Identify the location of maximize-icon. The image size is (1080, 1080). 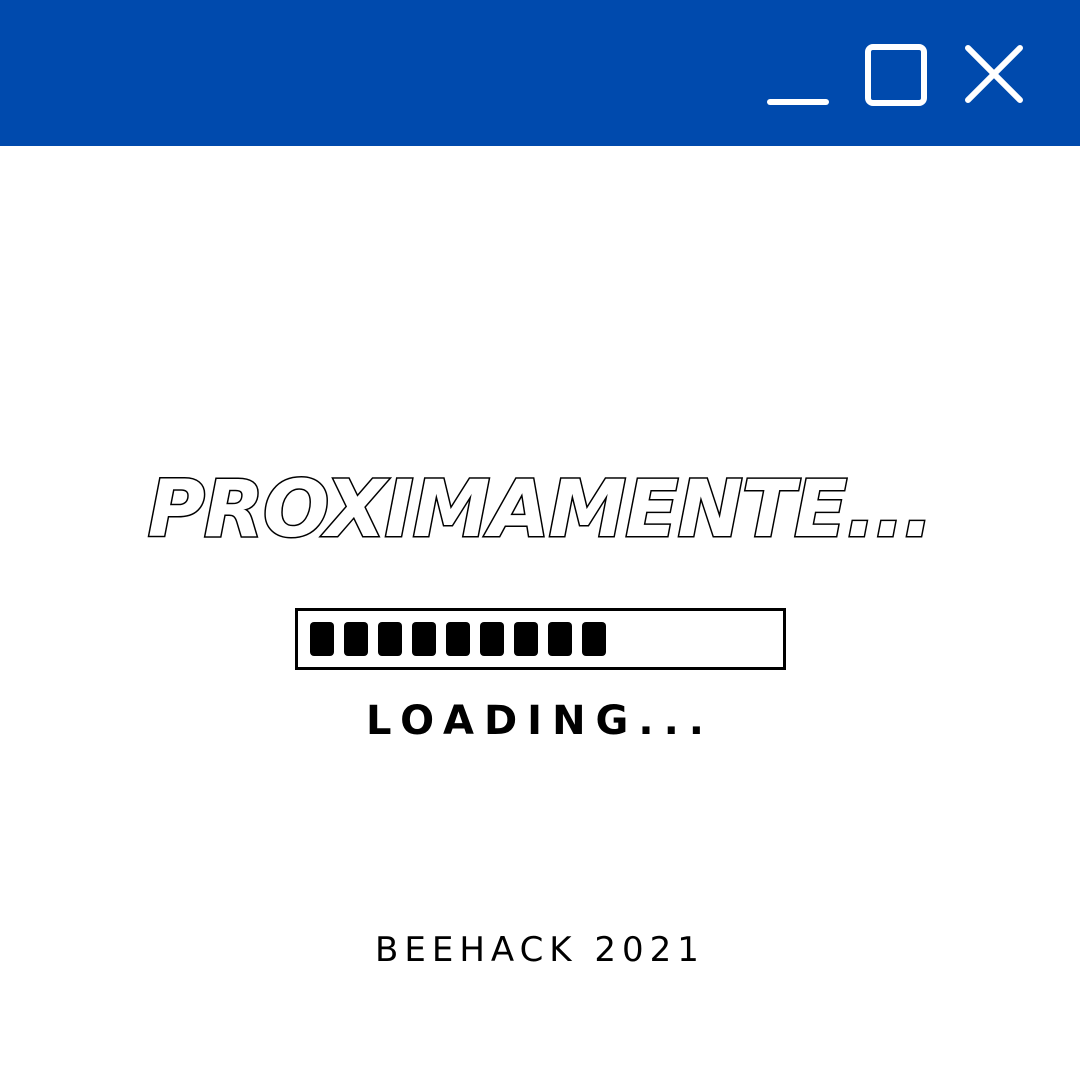
(896, 75).